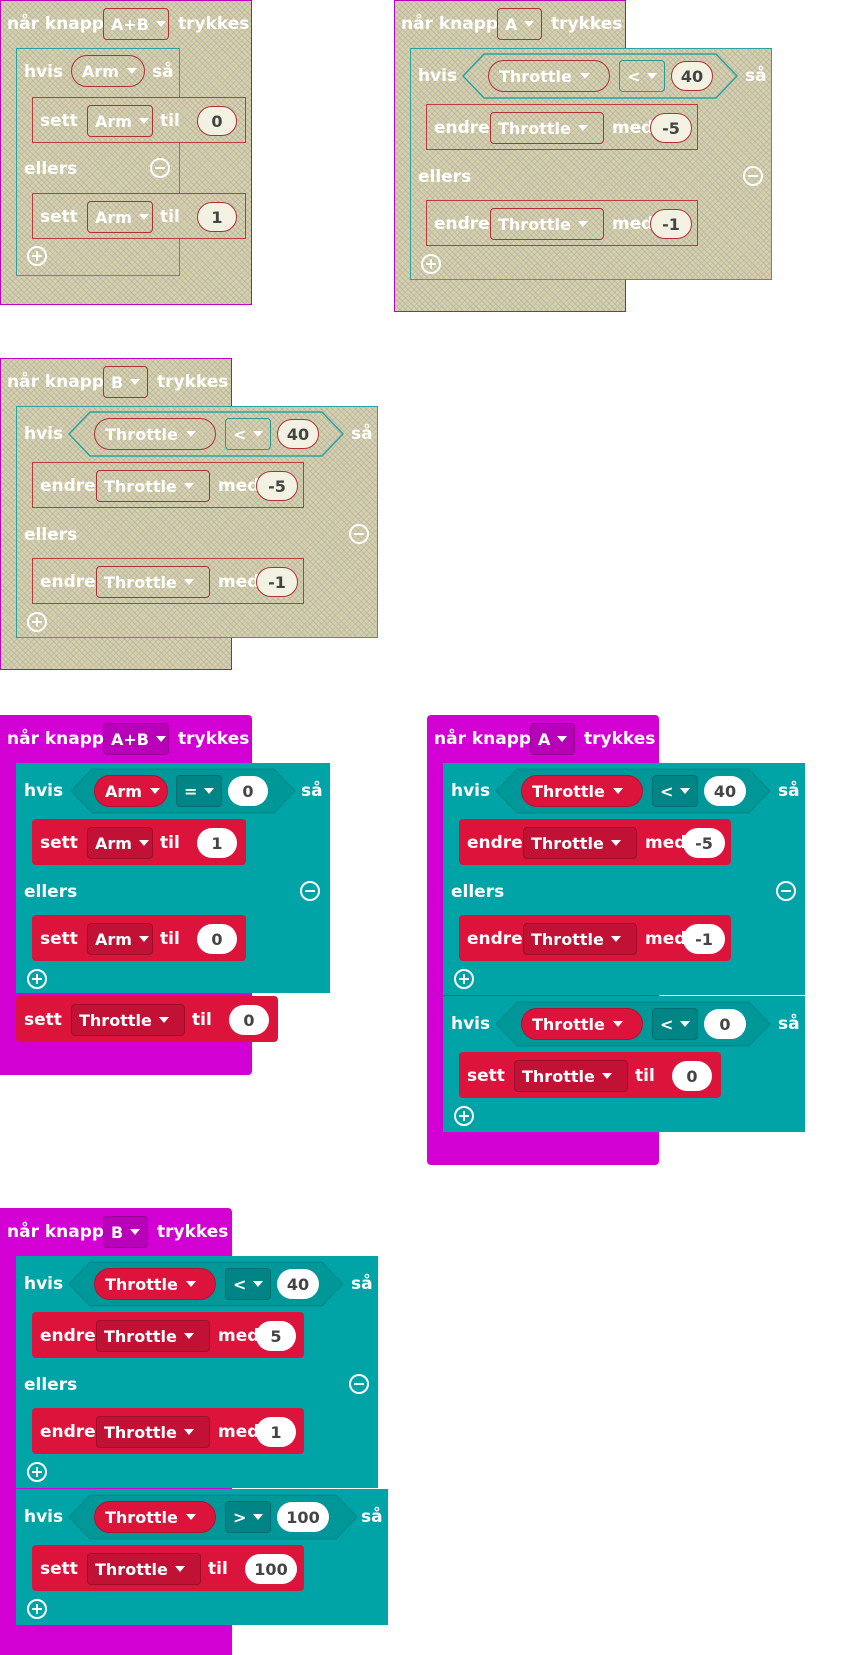  Describe the element at coordinates (276, 1336) in the screenshot. I see `value-input: 5` at that location.